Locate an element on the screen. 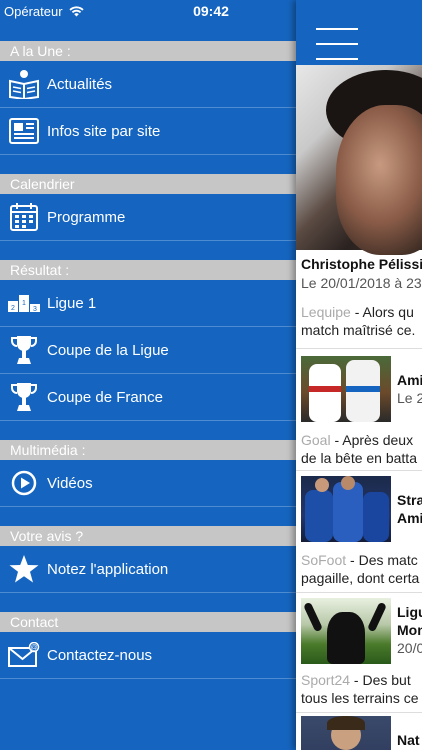 This screenshot has height=750, width=422. menu-item-label: Contactez-nous is located at coordinates (100, 655).